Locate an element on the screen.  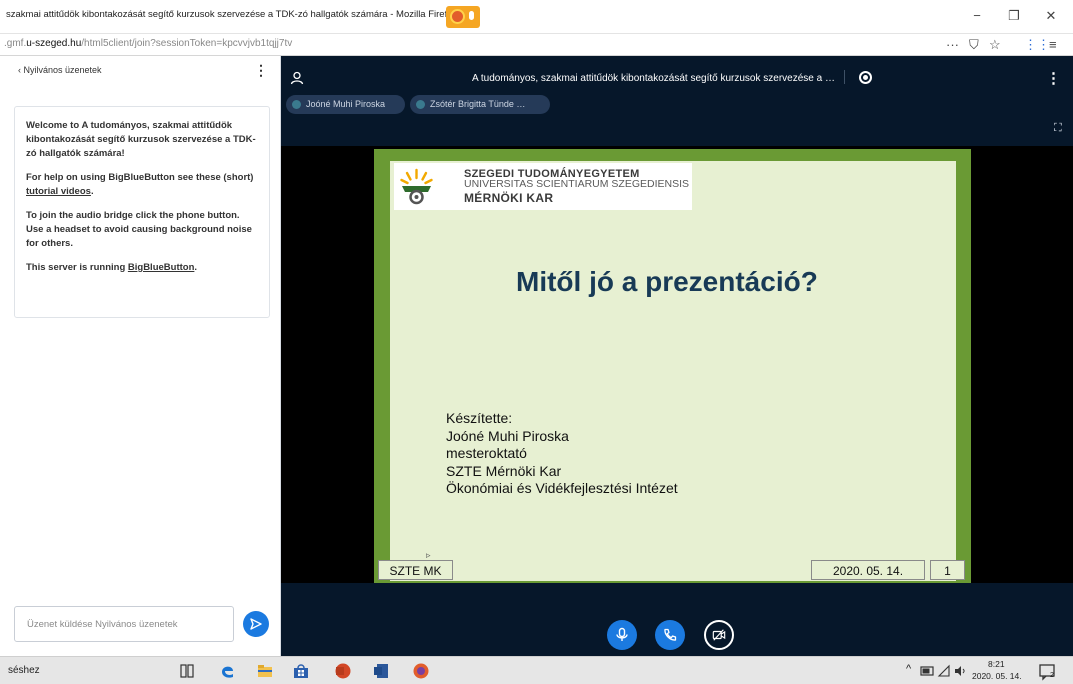
restore-button: ❐ is located at coordinates (1014, 16).